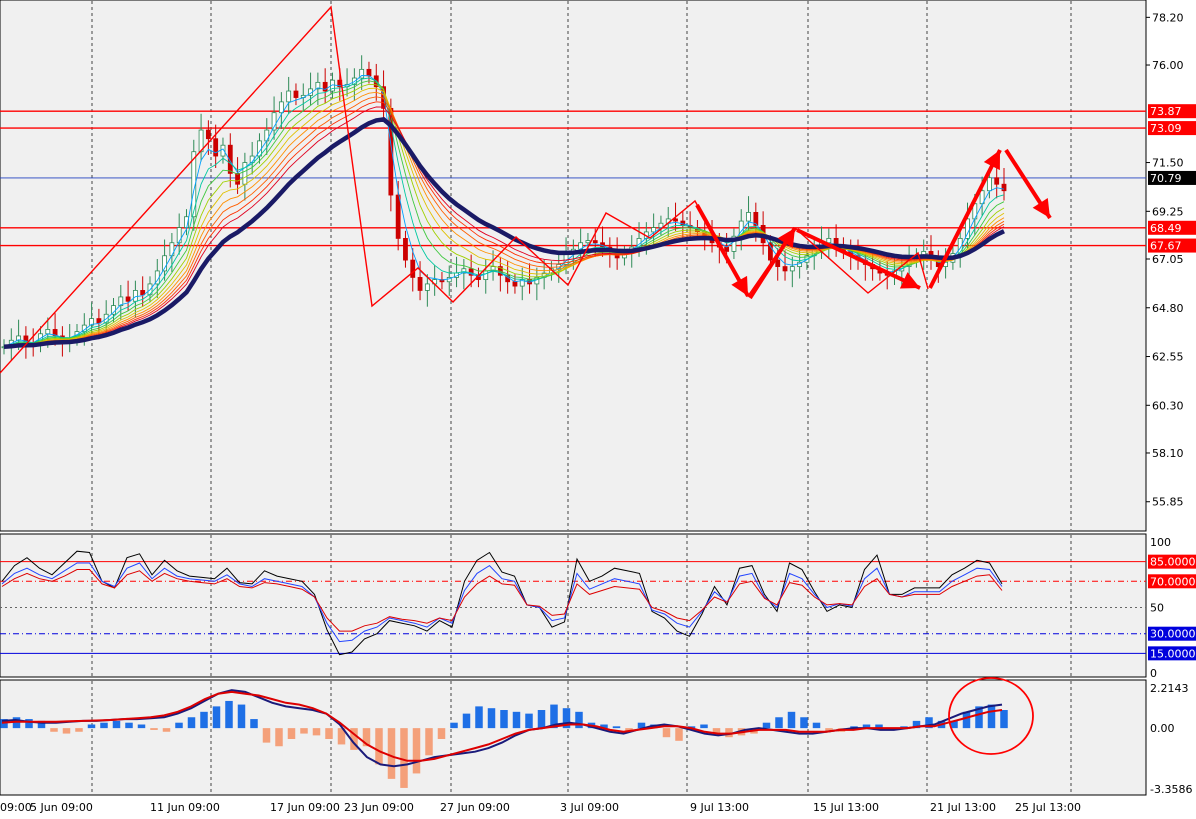  I want to click on price-tick-label: 76.00, so click(1168, 65).